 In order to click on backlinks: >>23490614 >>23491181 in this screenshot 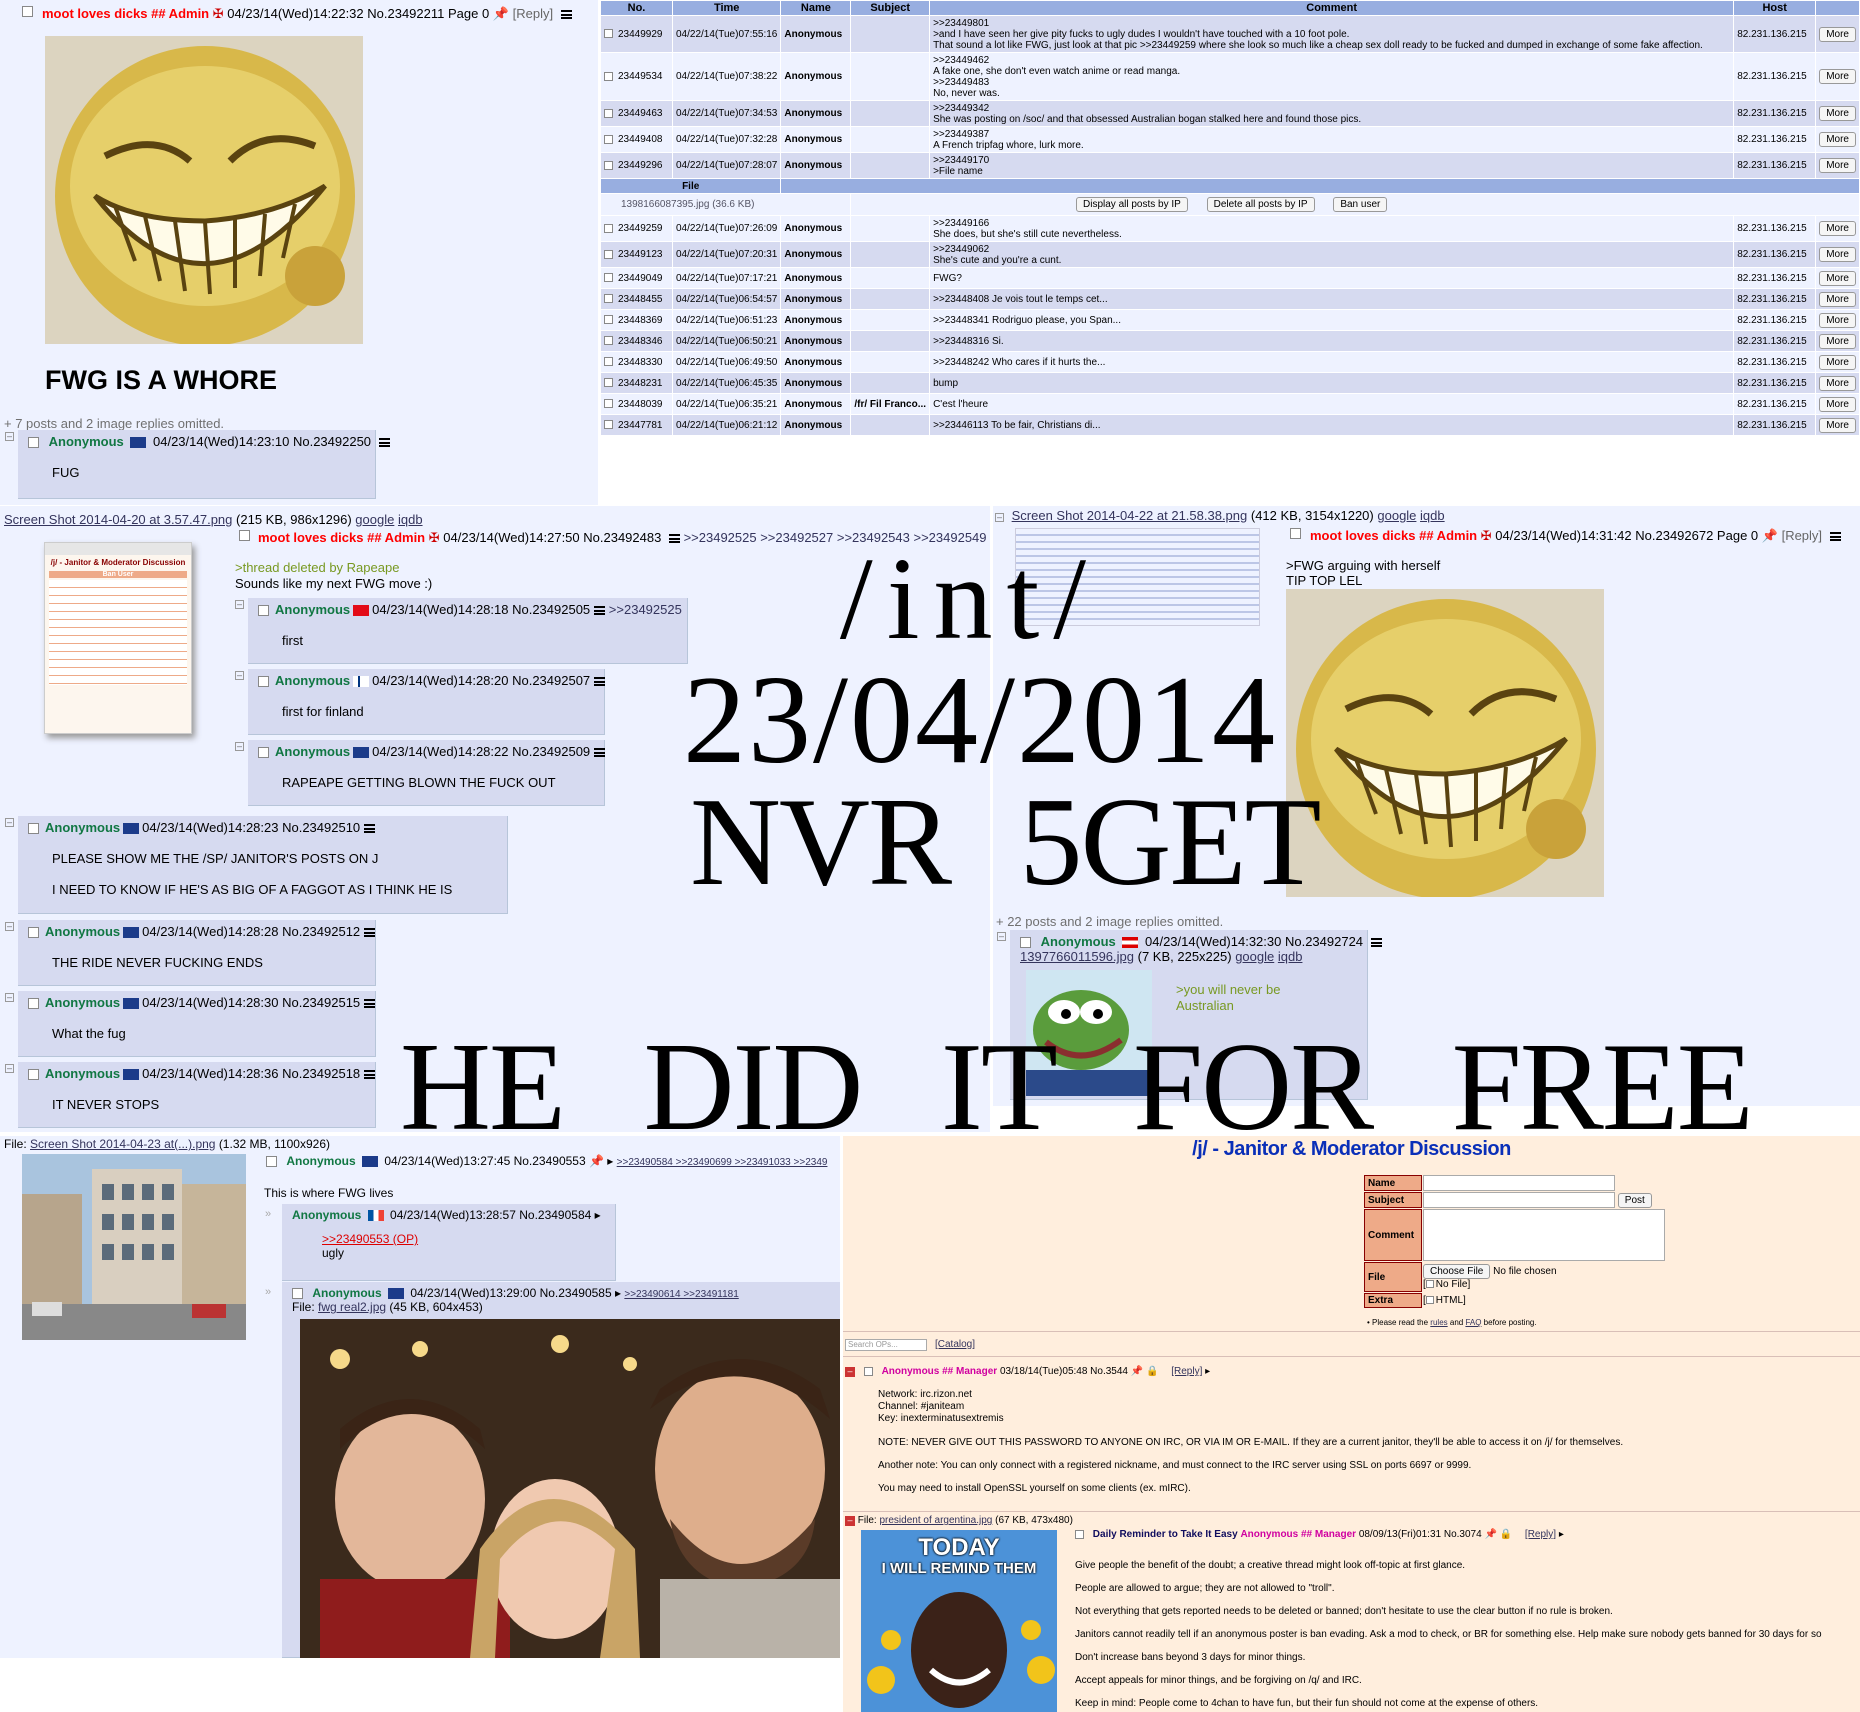, I will do `click(681, 1294)`.